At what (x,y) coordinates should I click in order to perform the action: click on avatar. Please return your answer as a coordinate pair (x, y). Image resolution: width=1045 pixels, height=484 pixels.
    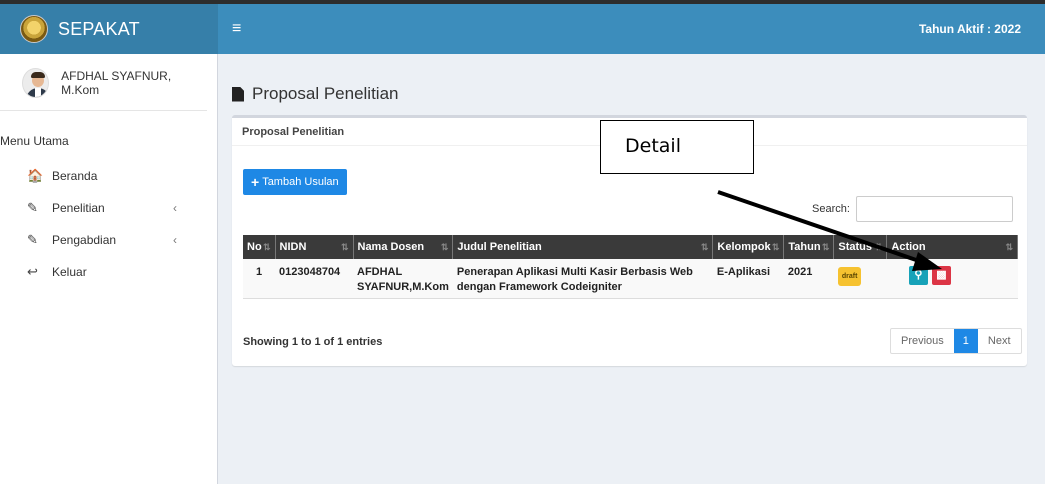
    Looking at the image, I should click on (36, 83).